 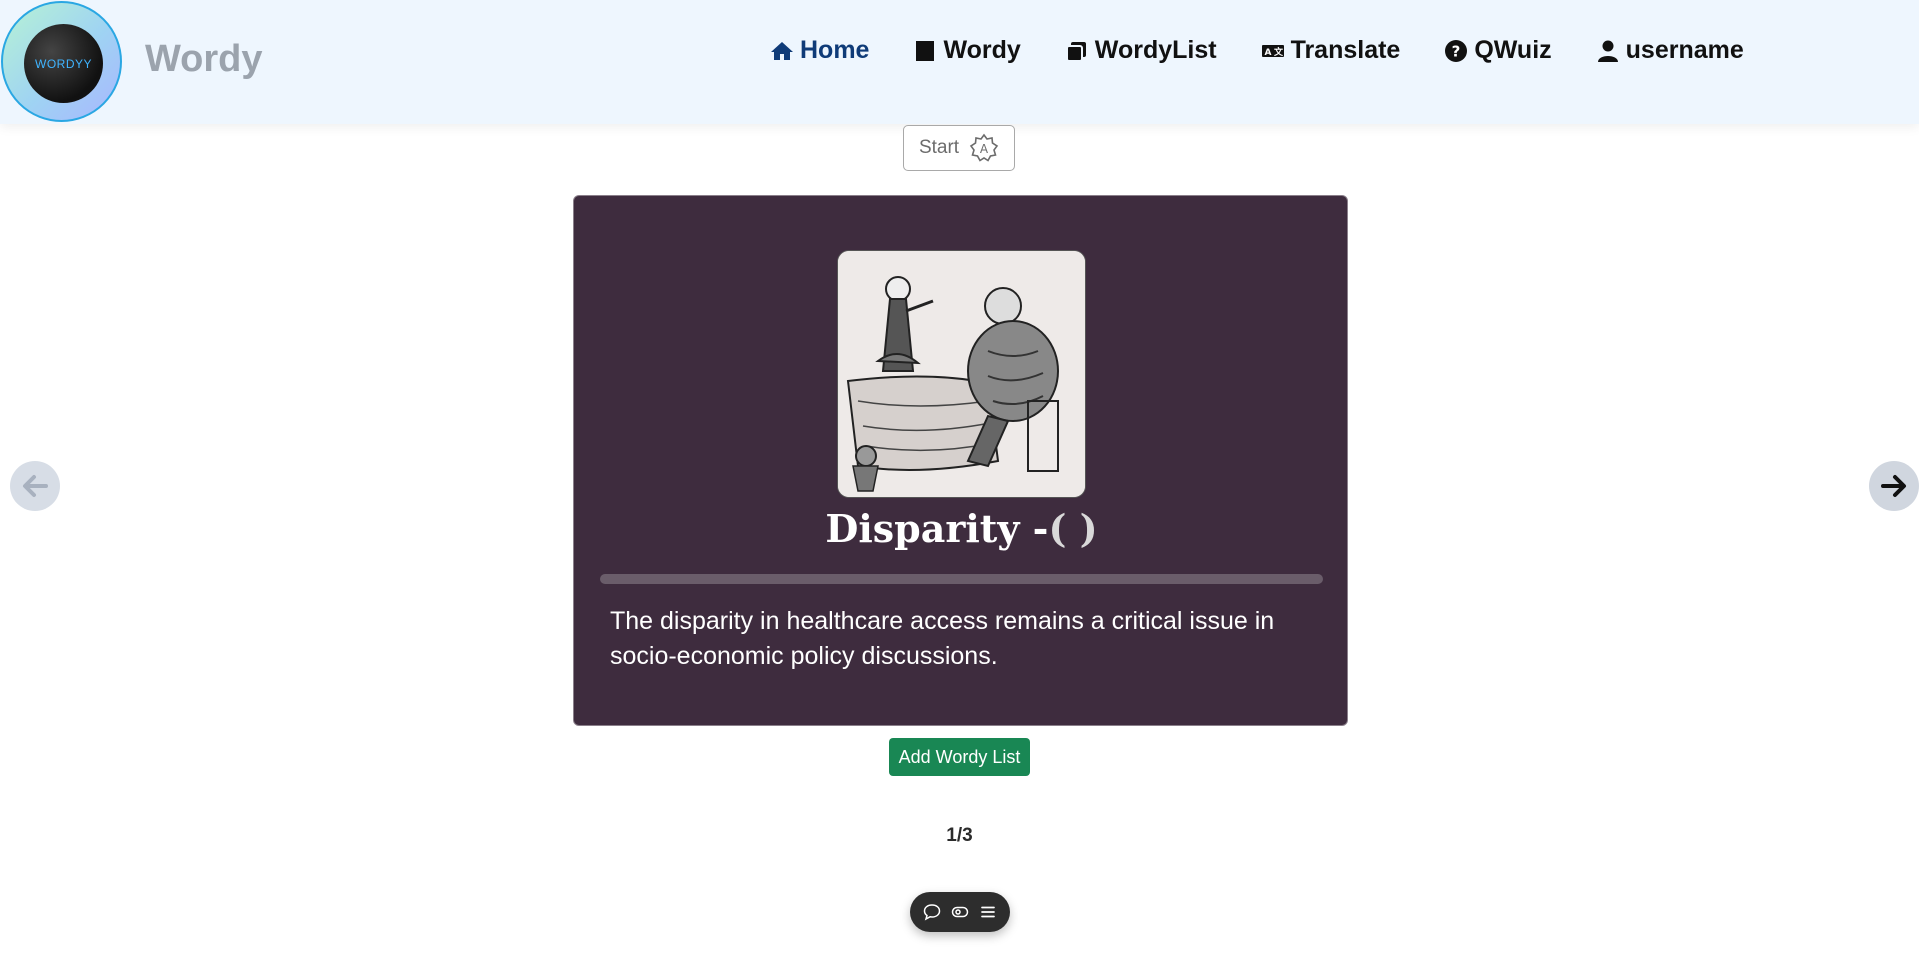 What do you see at coordinates (982, 50) in the screenshot?
I see `nav-wordy-label: Wordy` at bounding box center [982, 50].